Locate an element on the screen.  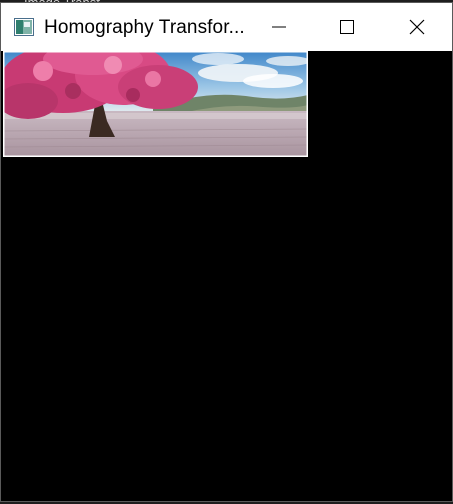
close-icon is located at coordinates (417, 27).